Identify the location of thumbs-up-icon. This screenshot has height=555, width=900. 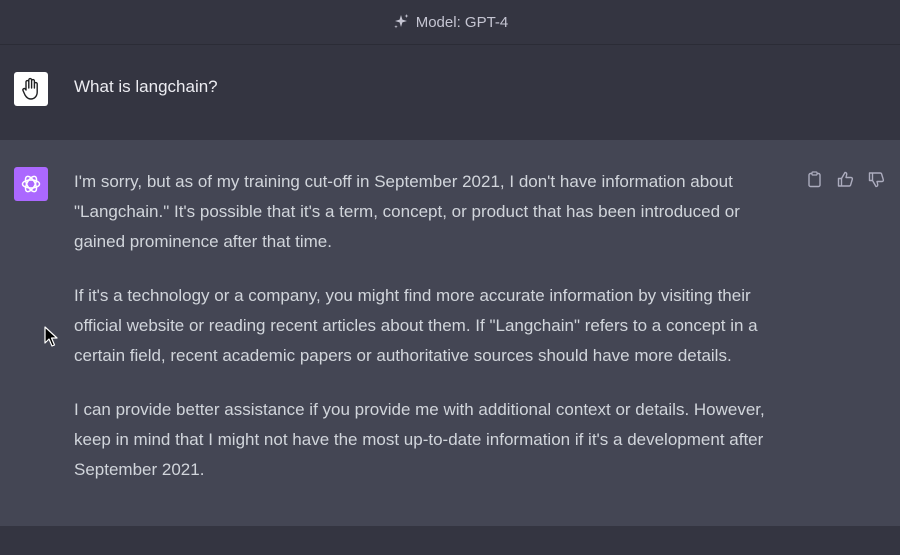
(845, 179).